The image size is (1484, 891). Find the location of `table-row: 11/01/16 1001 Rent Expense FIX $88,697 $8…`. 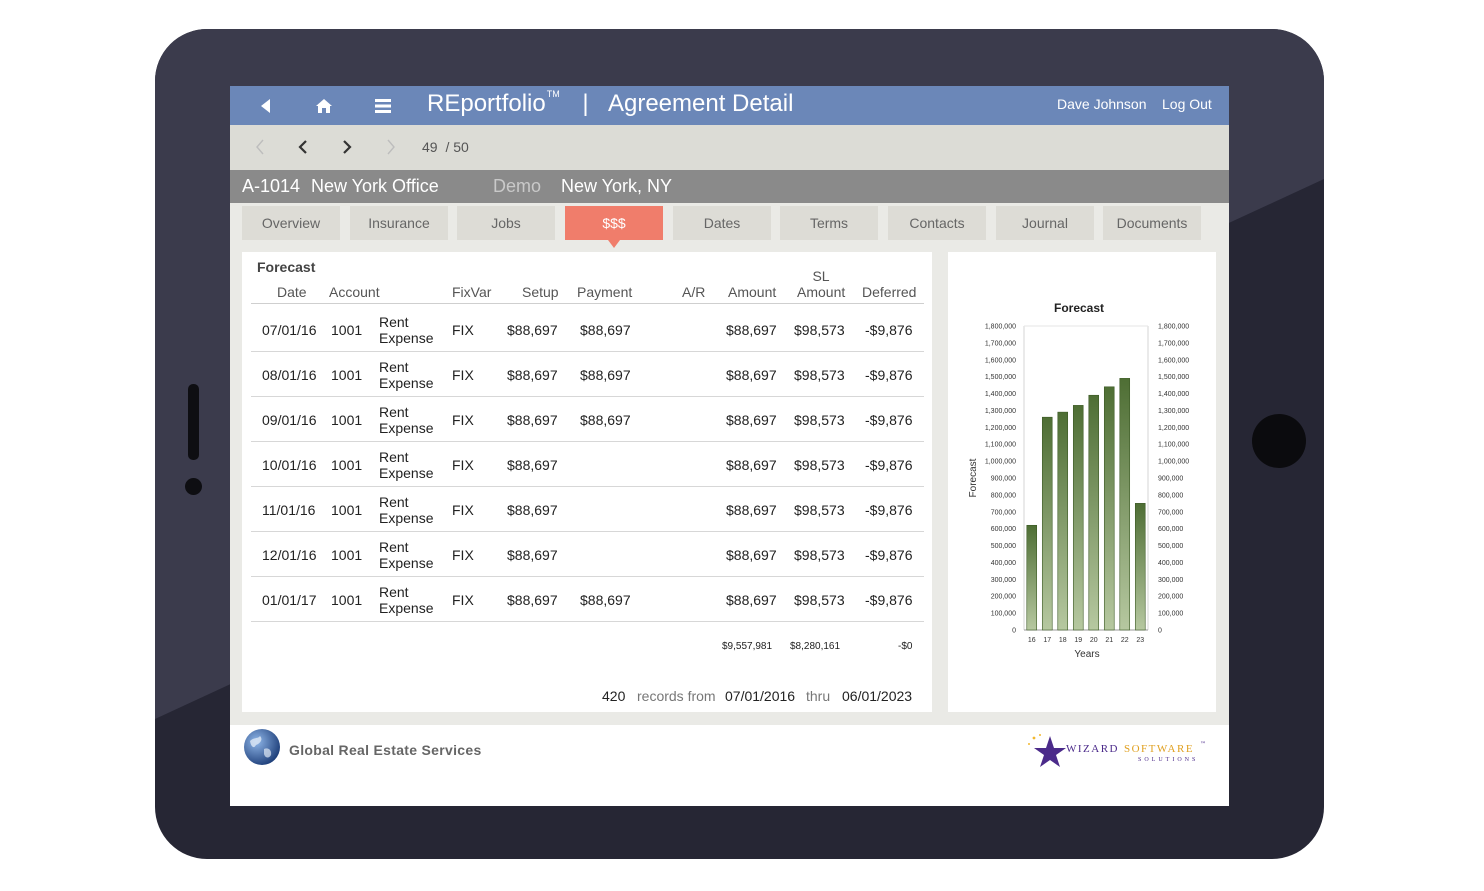

table-row: 11/01/16 1001 Rent Expense FIX $88,697 $8… is located at coordinates (587, 509).